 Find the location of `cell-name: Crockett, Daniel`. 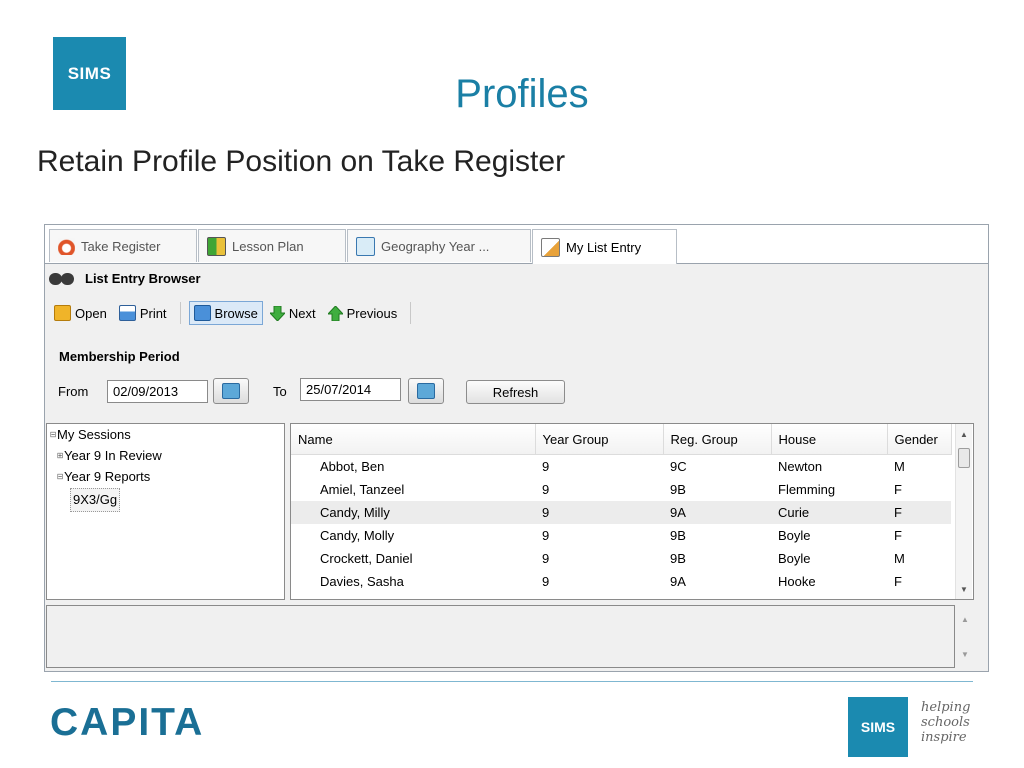

cell-name: Crockett, Daniel is located at coordinates (366, 558).